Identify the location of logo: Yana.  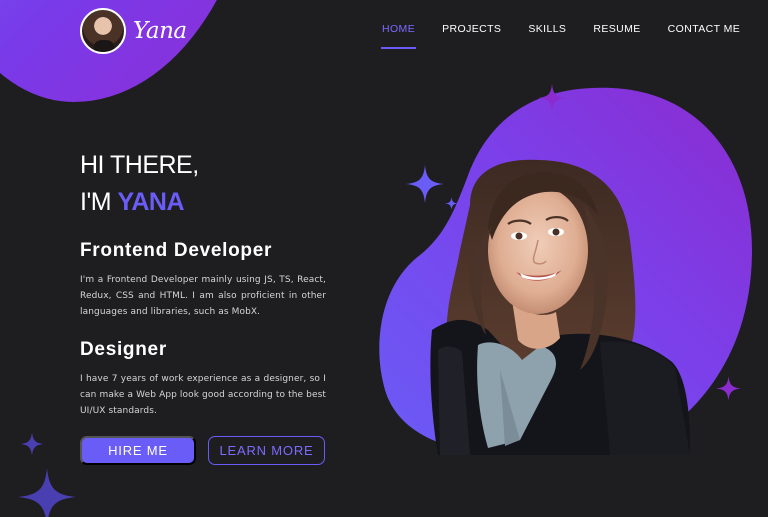
(133, 31).